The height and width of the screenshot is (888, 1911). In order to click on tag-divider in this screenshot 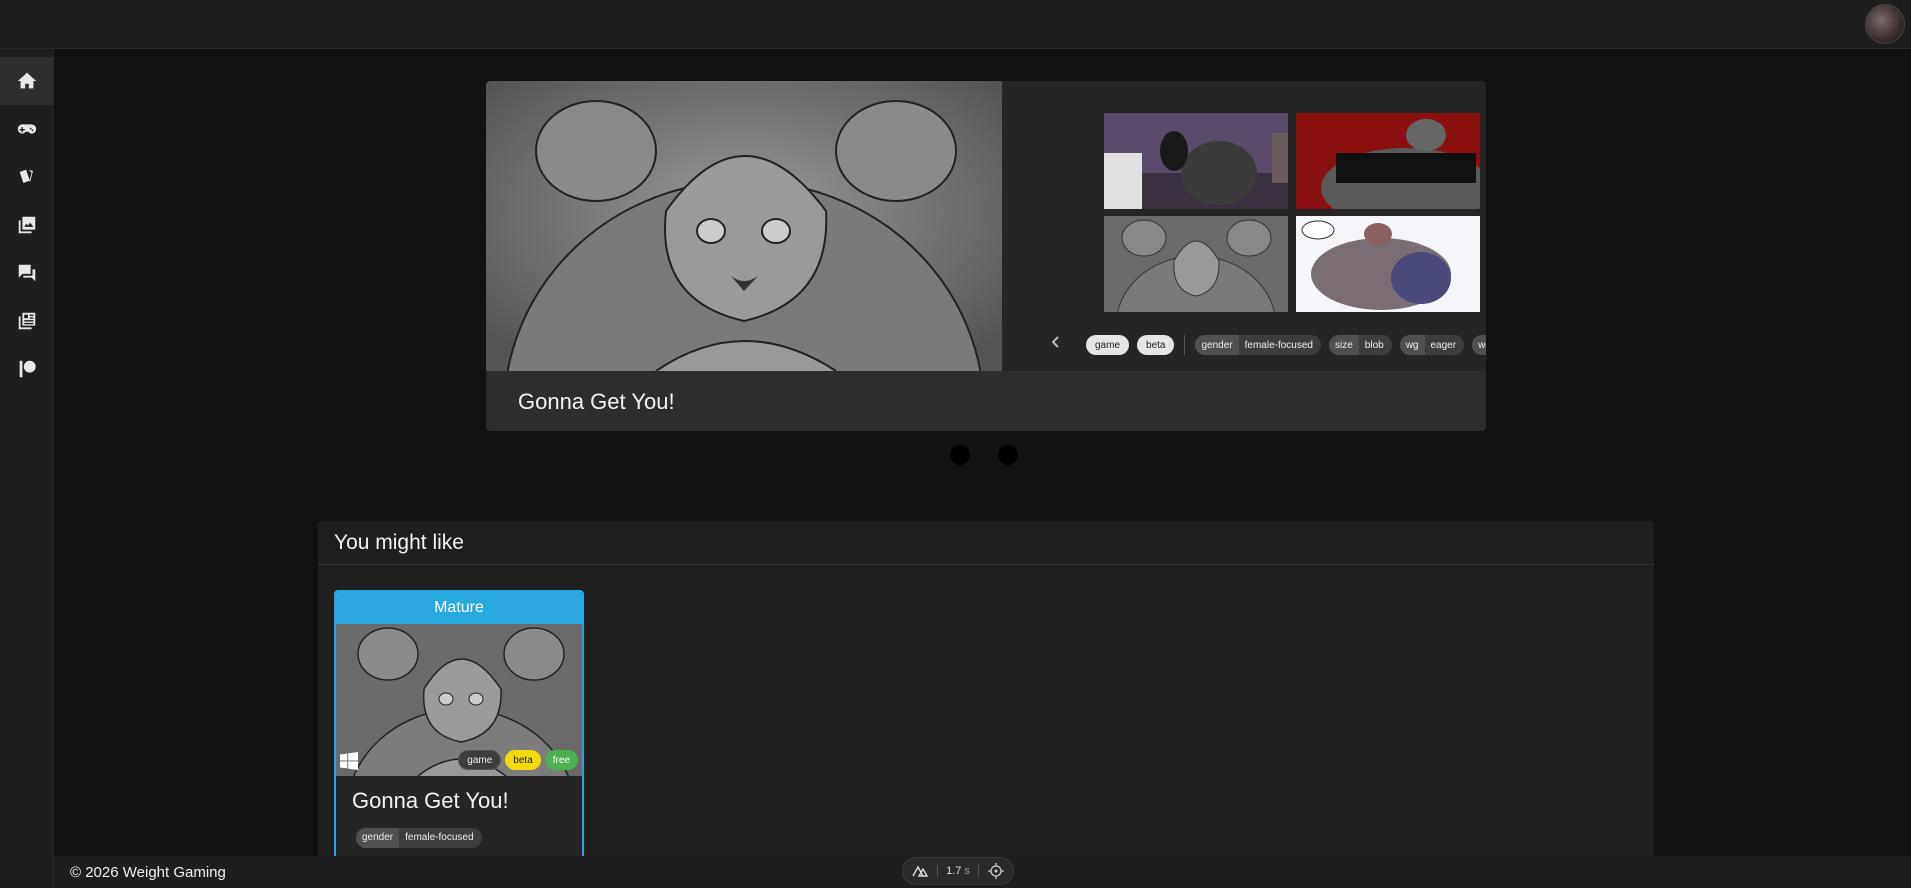, I will do `click(1185, 345)`.